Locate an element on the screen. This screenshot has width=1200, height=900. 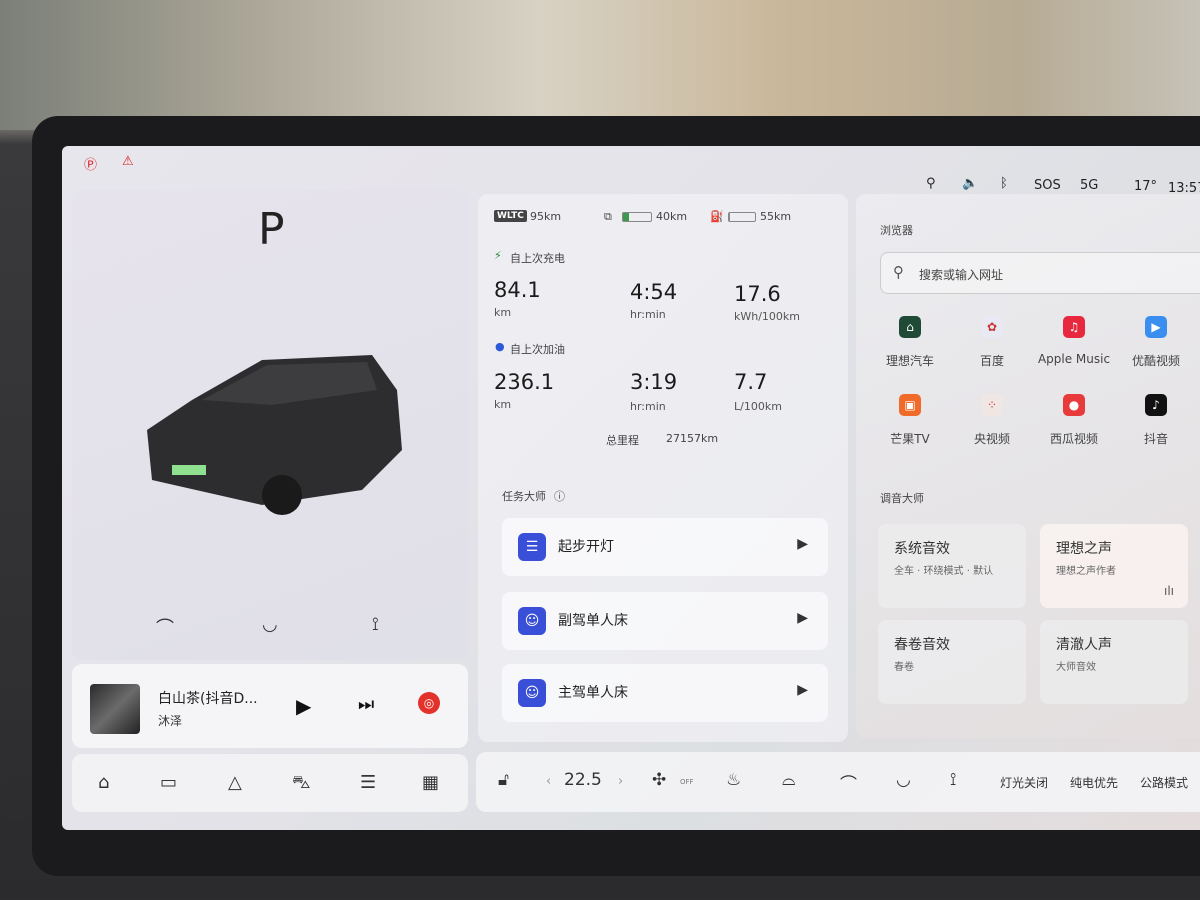
road-mode-button: 公路模式 is located at coordinates (1164, 782).